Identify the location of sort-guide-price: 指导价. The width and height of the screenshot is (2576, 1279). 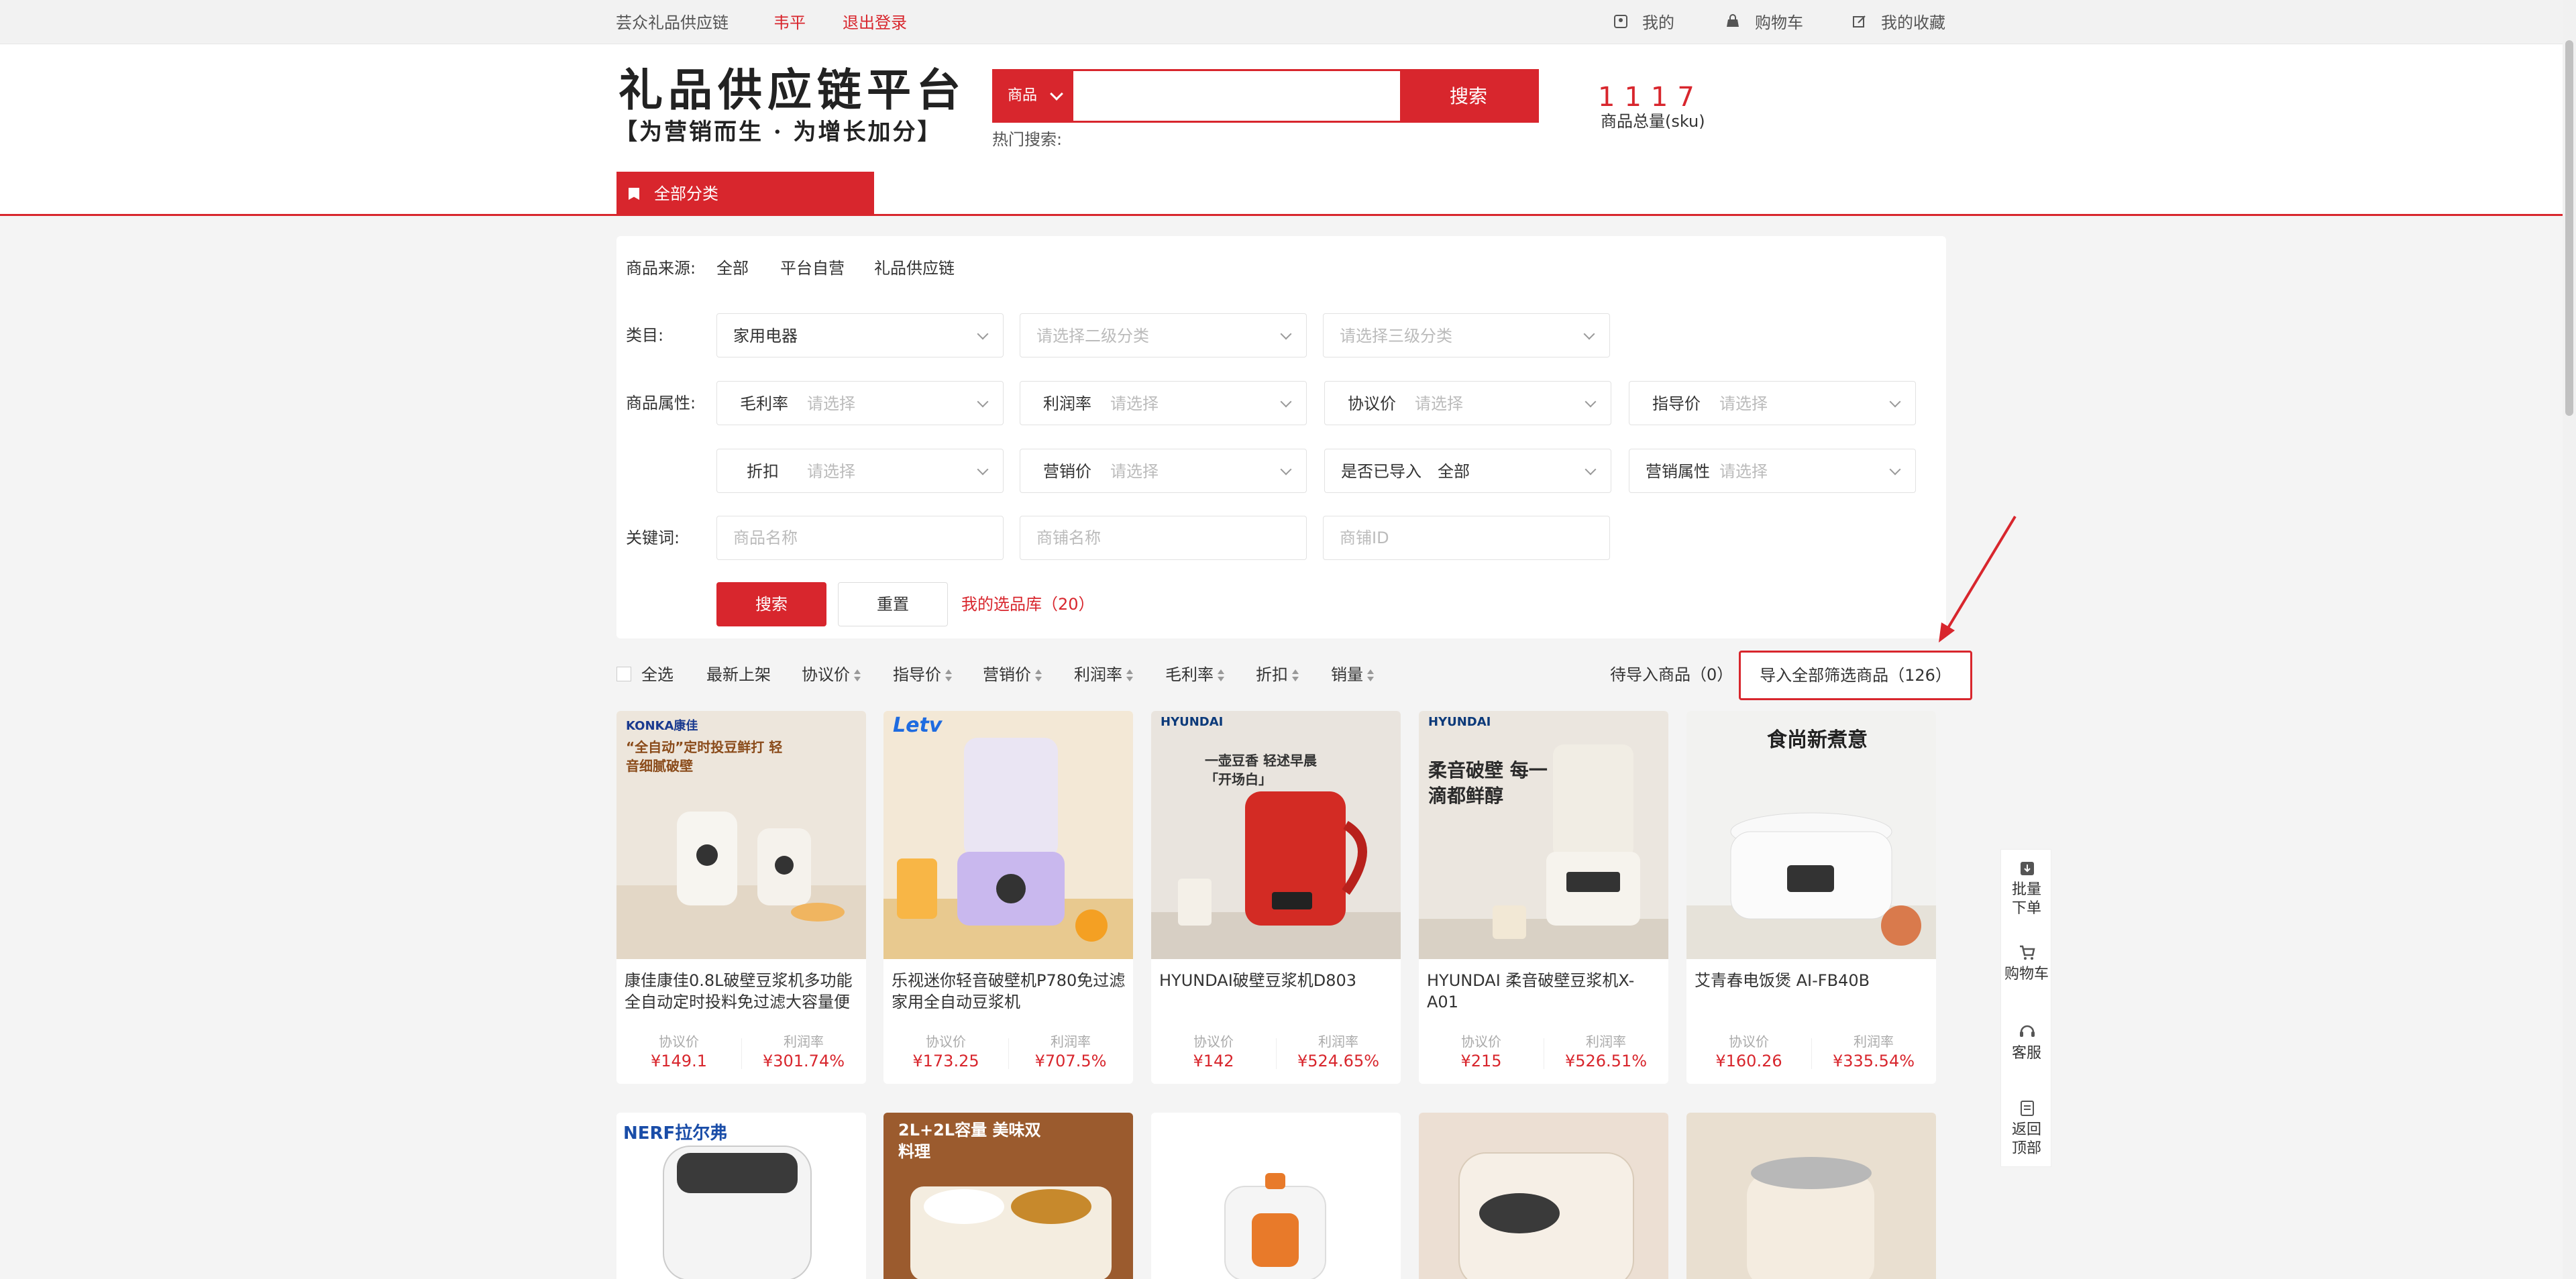
(922, 674).